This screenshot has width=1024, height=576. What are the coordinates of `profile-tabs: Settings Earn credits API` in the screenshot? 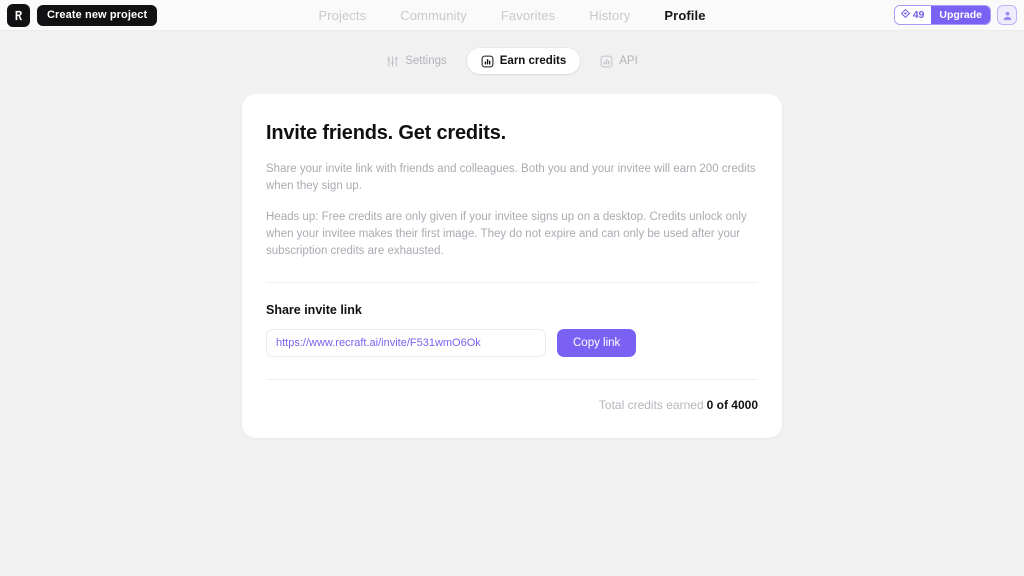 It's located at (512, 61).